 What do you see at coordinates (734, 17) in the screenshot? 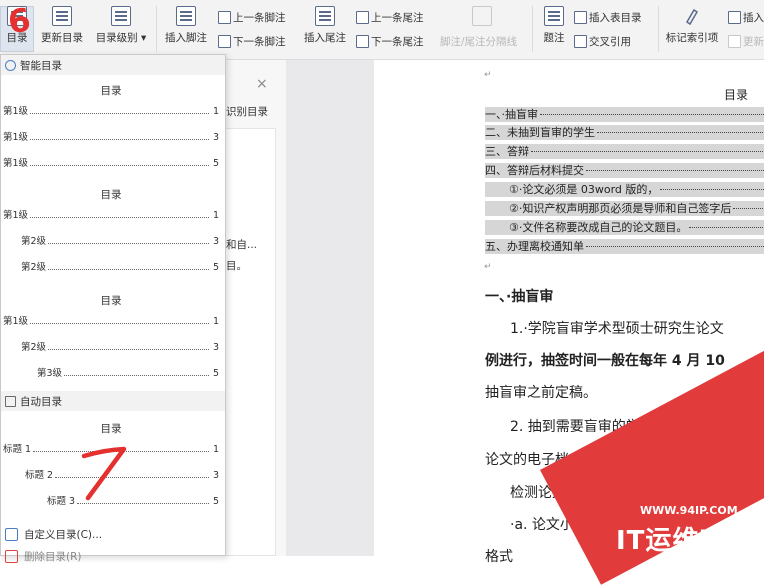
I see `index-icon` at bounding box center [734, 17].